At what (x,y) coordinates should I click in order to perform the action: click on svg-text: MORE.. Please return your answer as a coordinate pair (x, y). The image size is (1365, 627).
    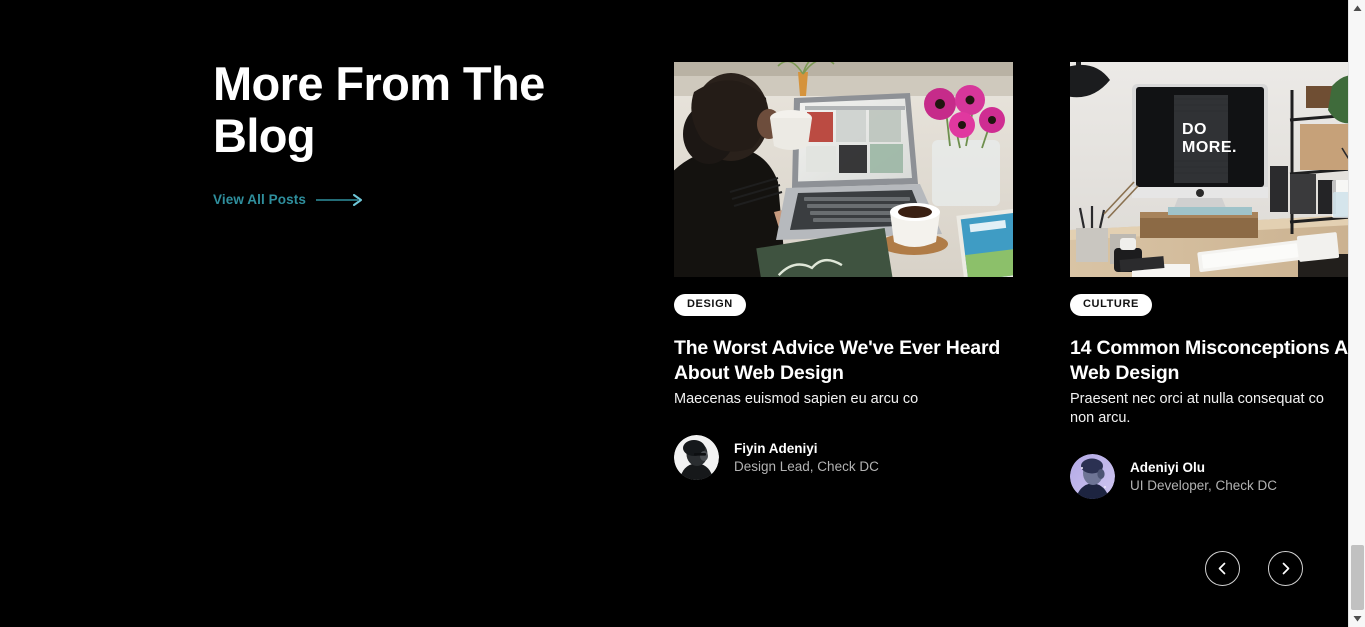
    Looking at the image, I should click on (1209, 147).